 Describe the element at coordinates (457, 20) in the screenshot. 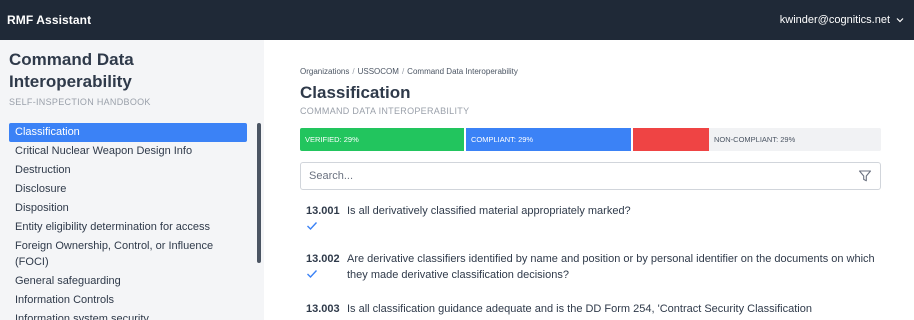

I see `top-bar: RMF Assistant kwinder@cognitics.net` at that location.